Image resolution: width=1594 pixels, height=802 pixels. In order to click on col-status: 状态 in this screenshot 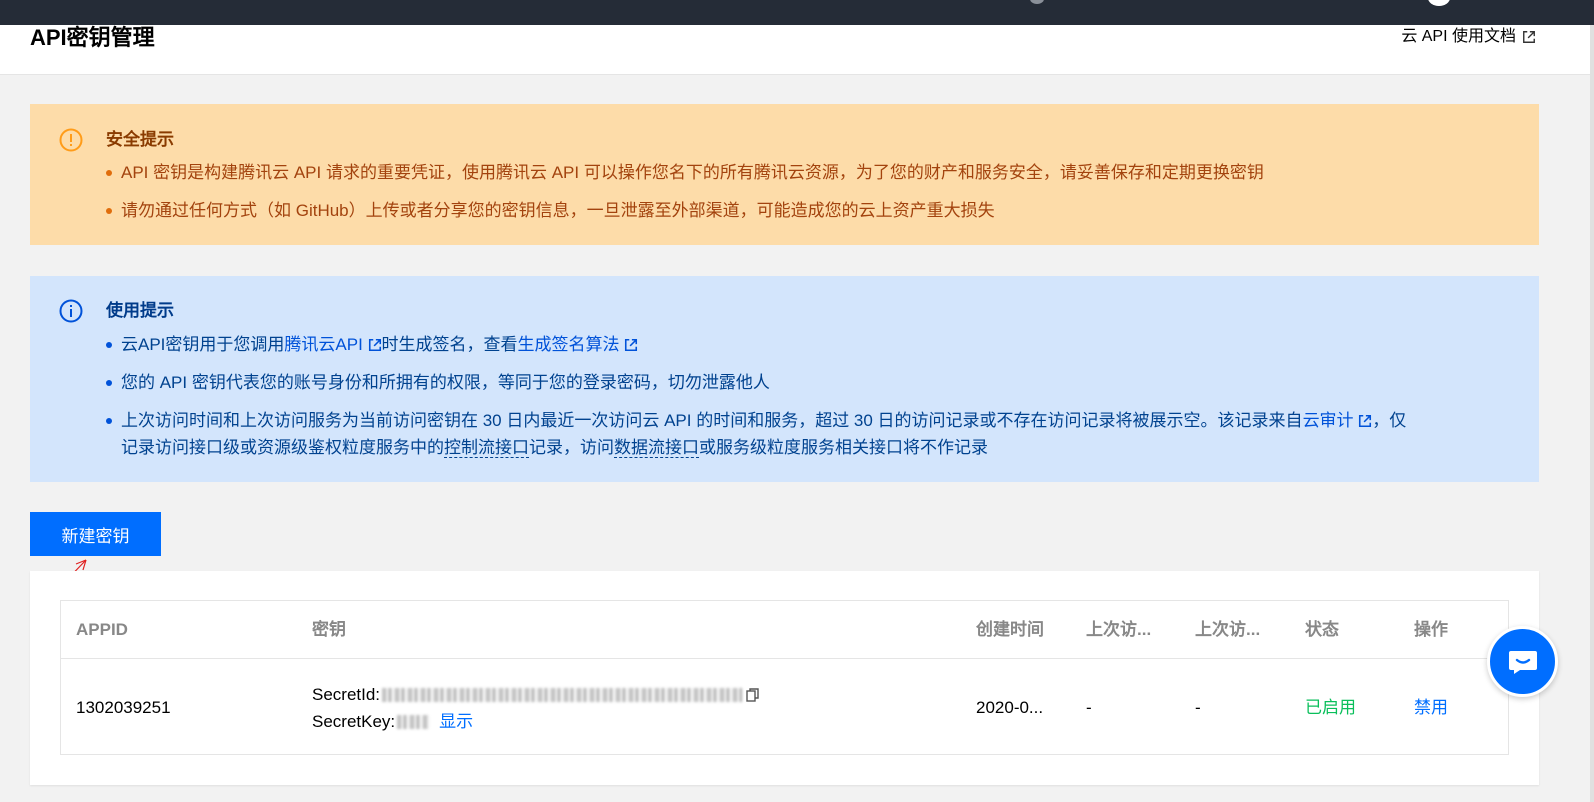, I will do `click(1322, 629)`.